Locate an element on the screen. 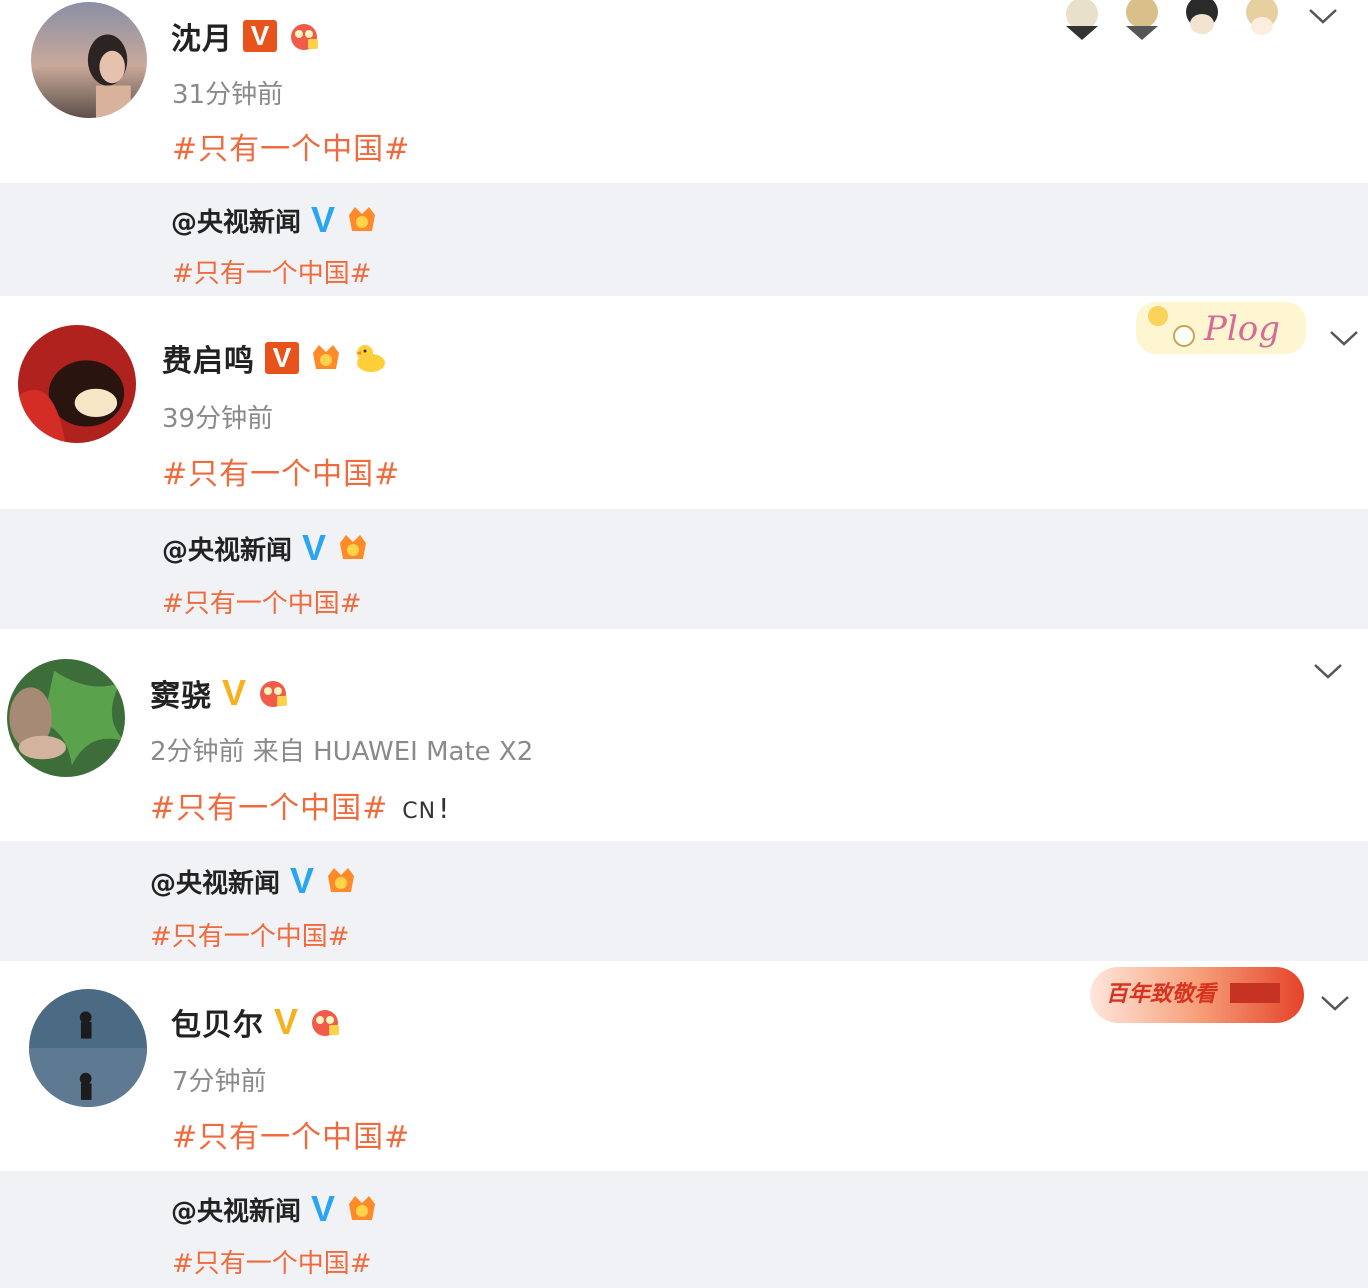 The height and width of the screenshot is (1288, 1368). duck-badge-icon is located at coordinates (370, 358).